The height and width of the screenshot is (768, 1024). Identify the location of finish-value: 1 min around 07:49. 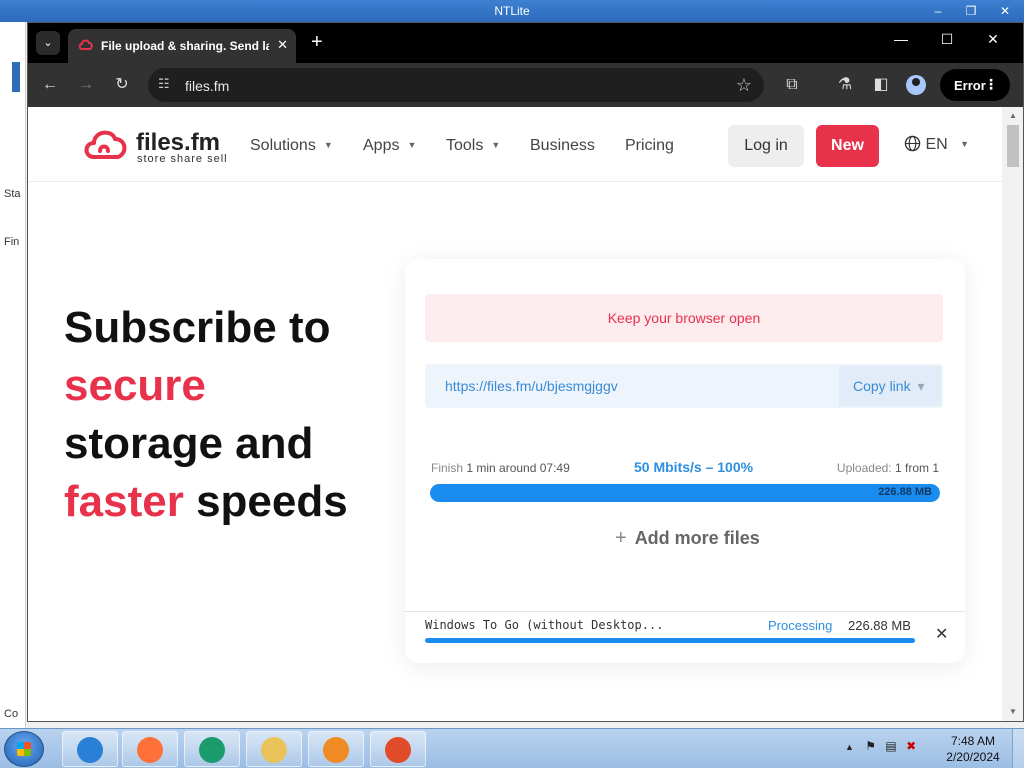
(518, 468).